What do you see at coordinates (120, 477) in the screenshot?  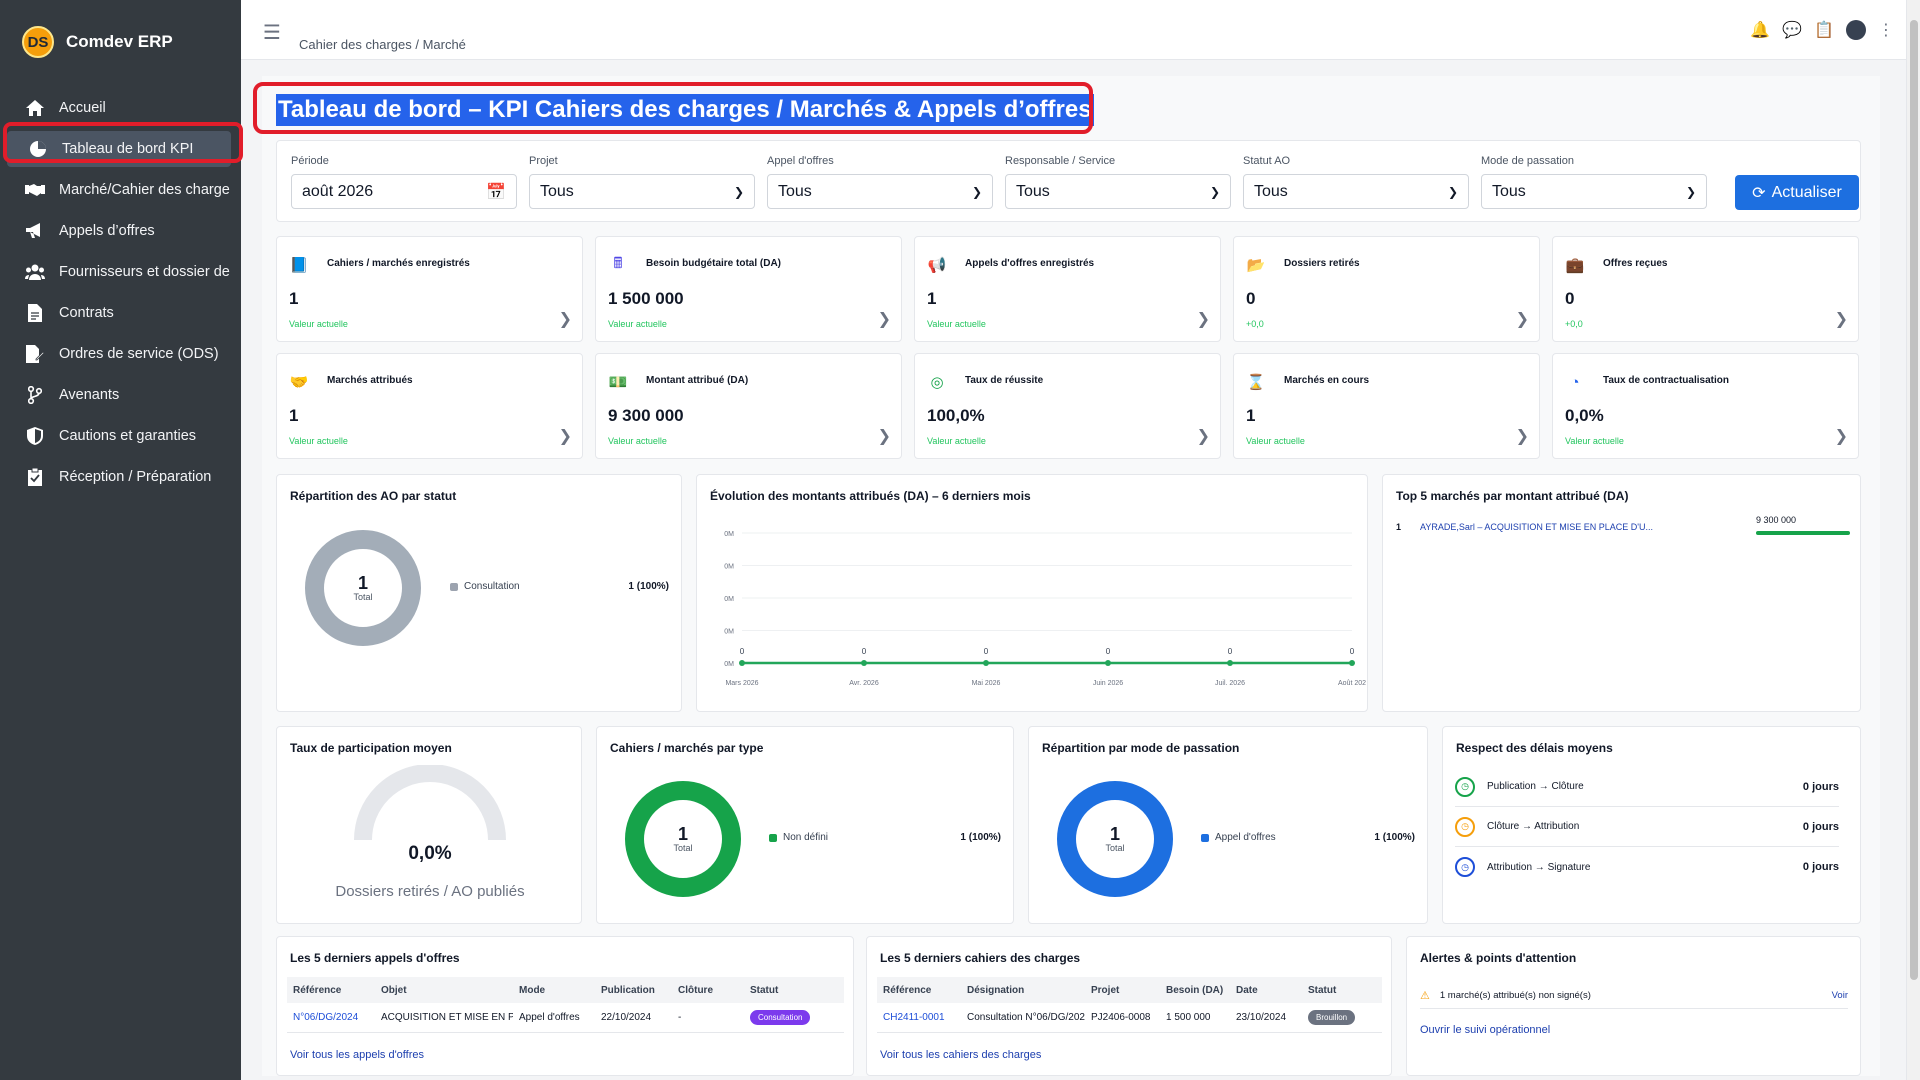 I see `sidebar-item-reception: Réception / Préparation` at bounding box center [120, 477].